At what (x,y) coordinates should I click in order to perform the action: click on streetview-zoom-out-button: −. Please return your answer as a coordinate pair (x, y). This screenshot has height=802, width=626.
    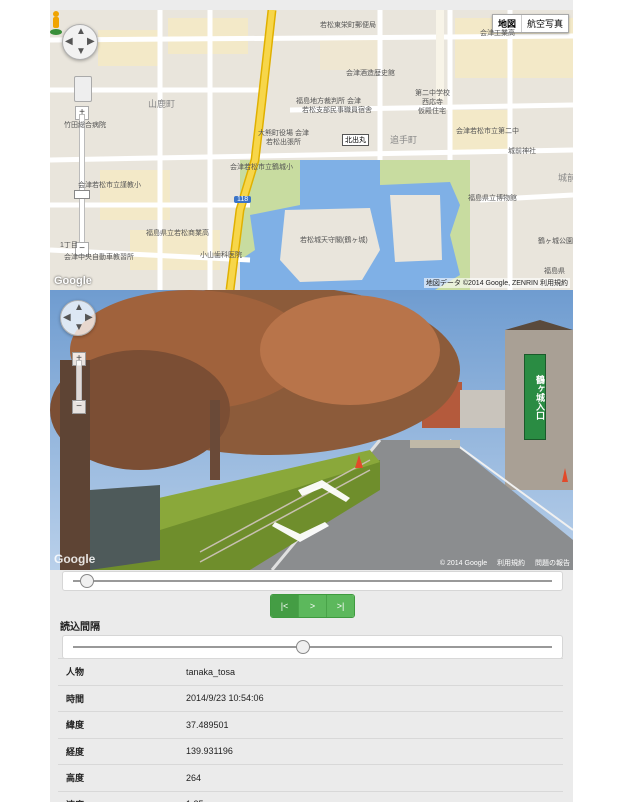
    Looking at the image, I should click on (79, 407).